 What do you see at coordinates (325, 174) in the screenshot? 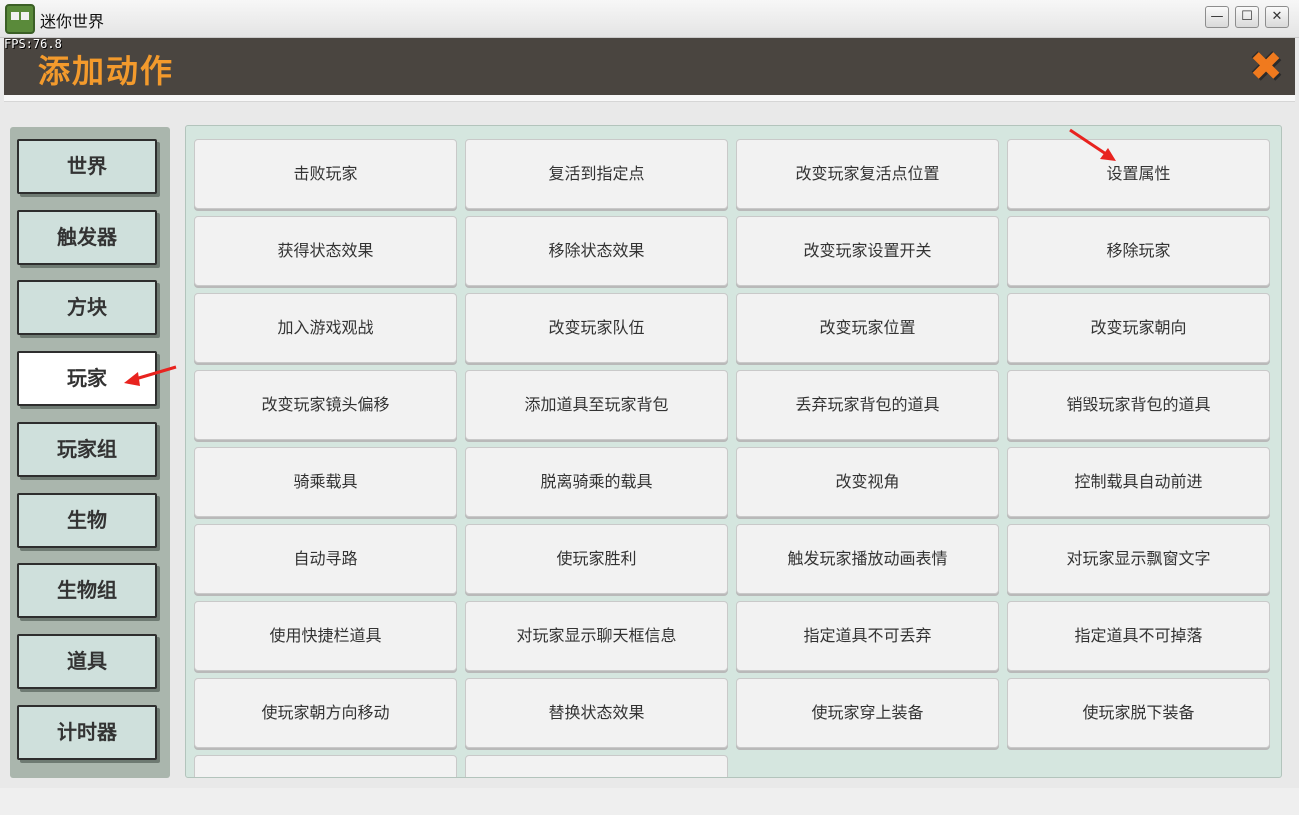
I see `action-button: 击败玩家` at bounding box center [325, 174].